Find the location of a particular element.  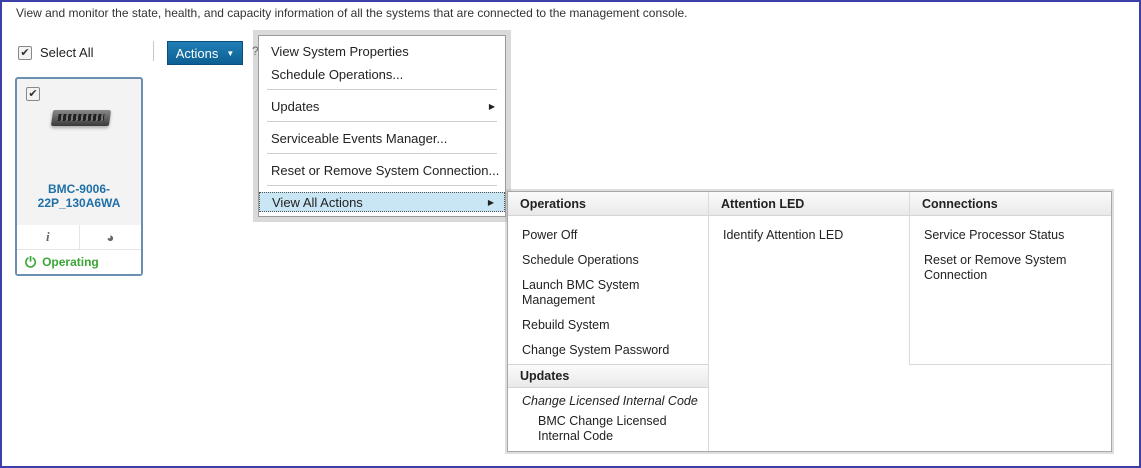

status-label: Operating is located at coordinates (70, 262).